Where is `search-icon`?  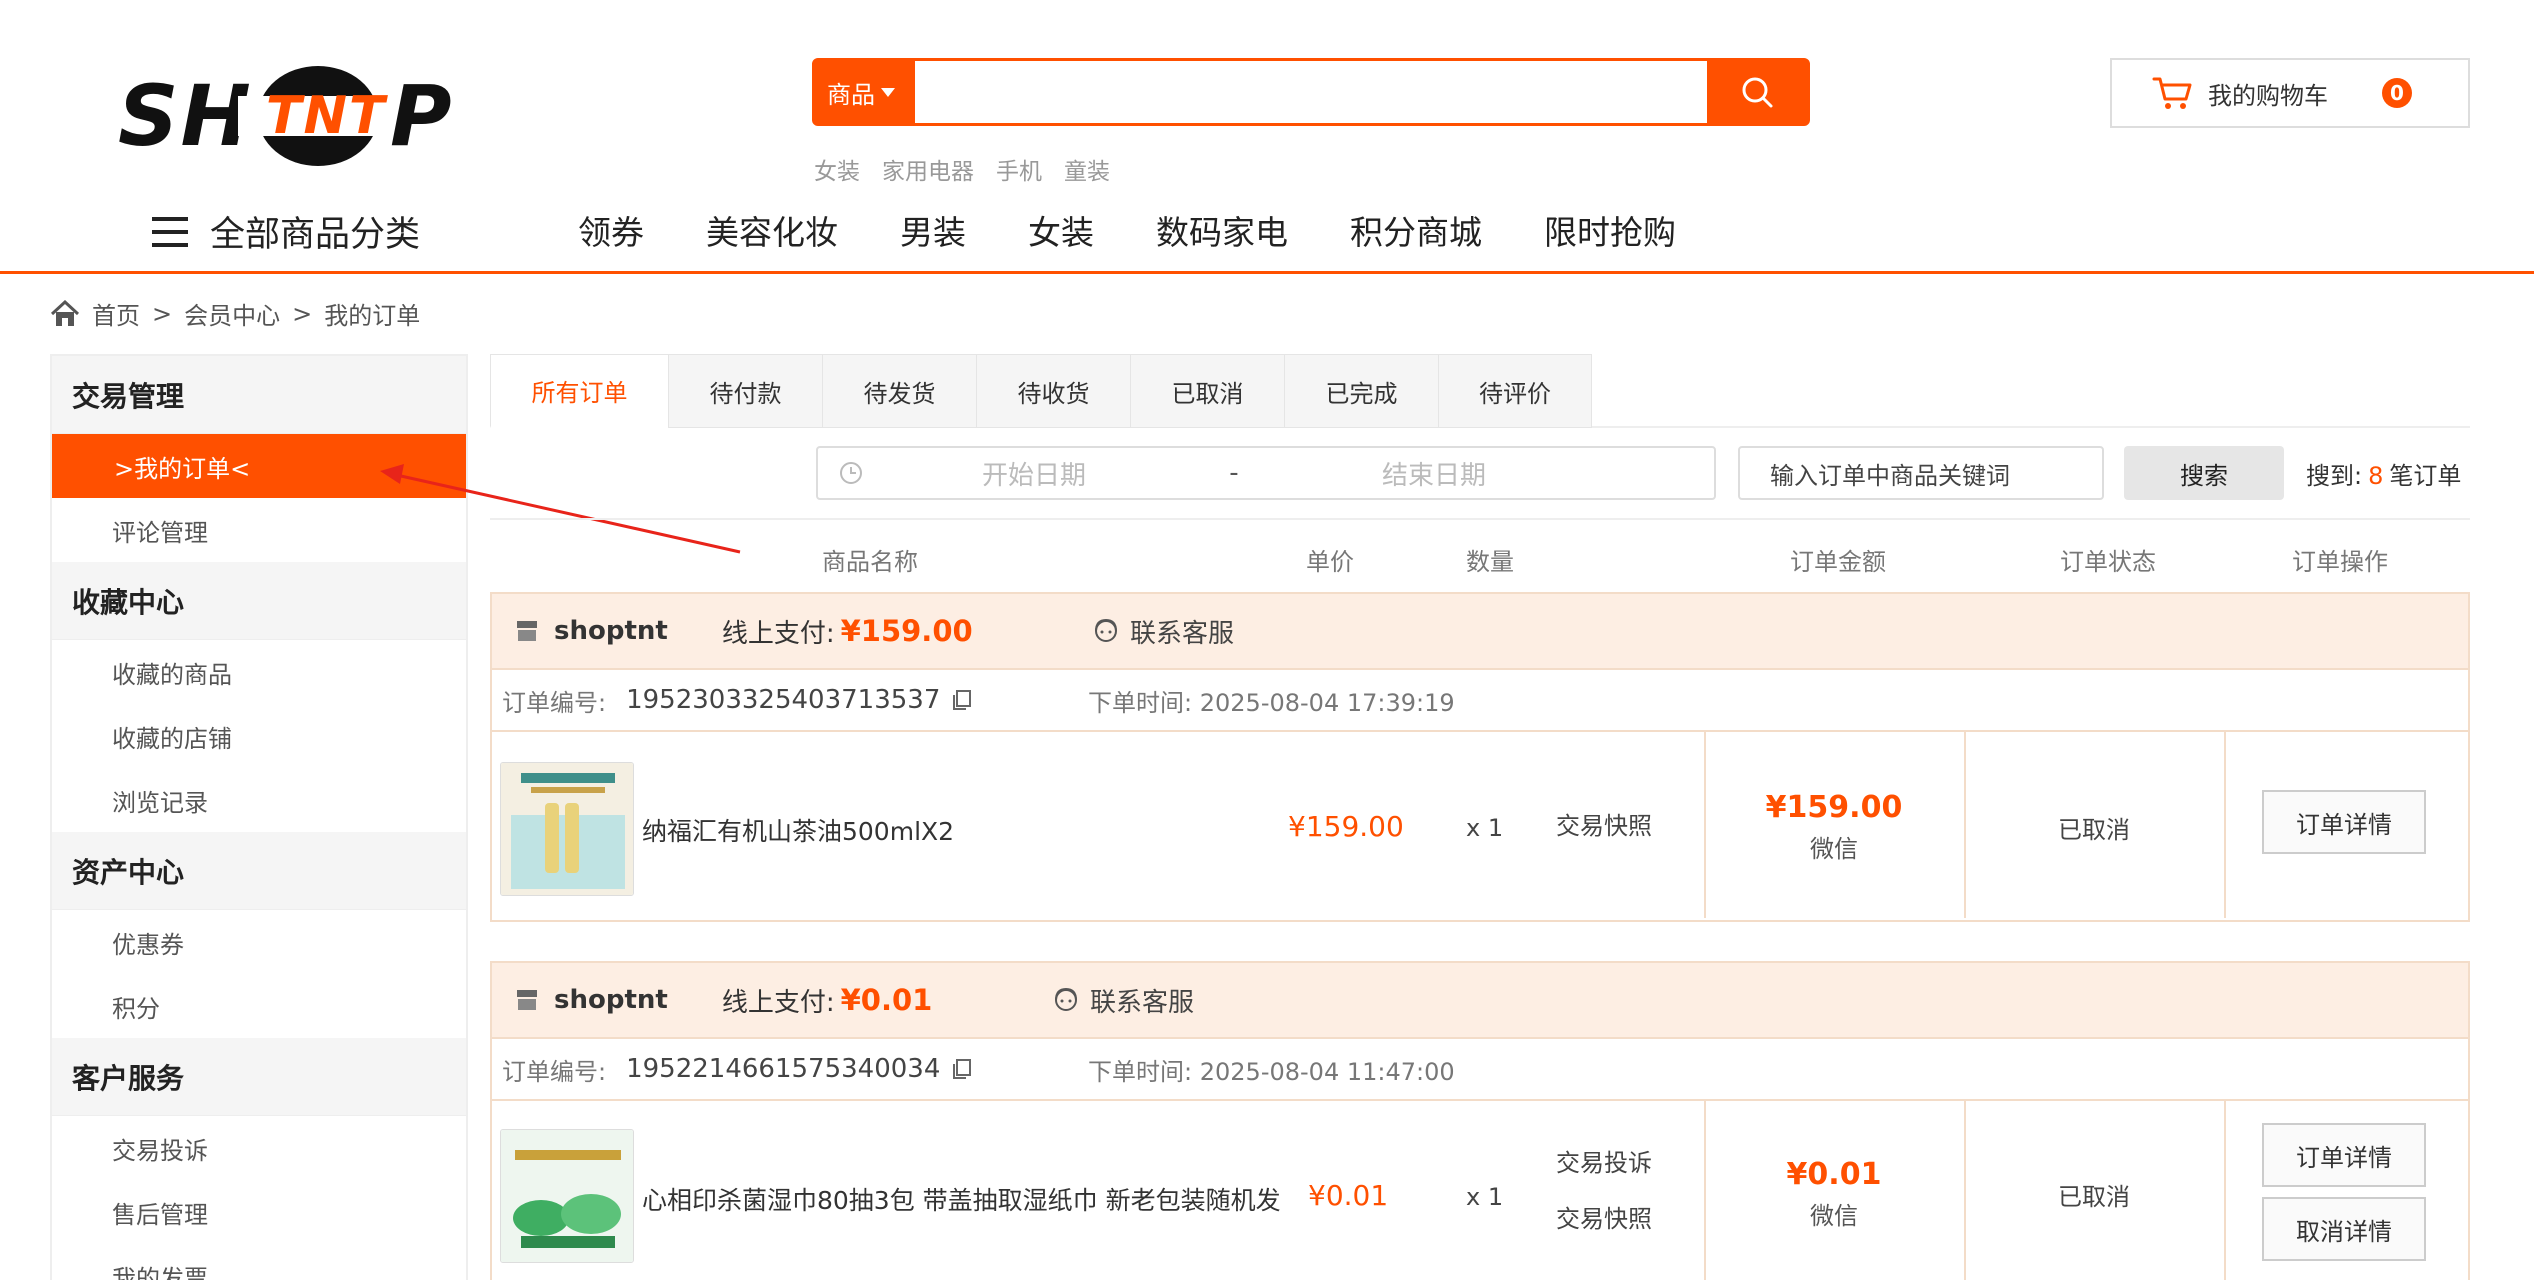 search-icon is located at coordinates (1757, 92).